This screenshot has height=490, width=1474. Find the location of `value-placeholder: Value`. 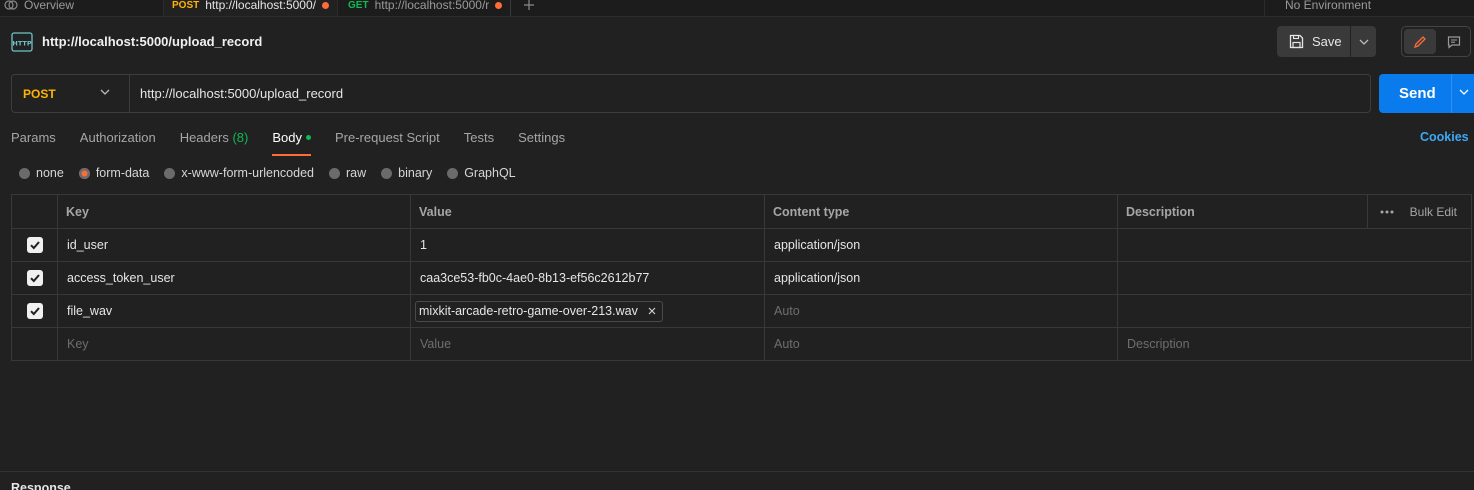

value-placeholder: Value is located at coordinates (587, 344).